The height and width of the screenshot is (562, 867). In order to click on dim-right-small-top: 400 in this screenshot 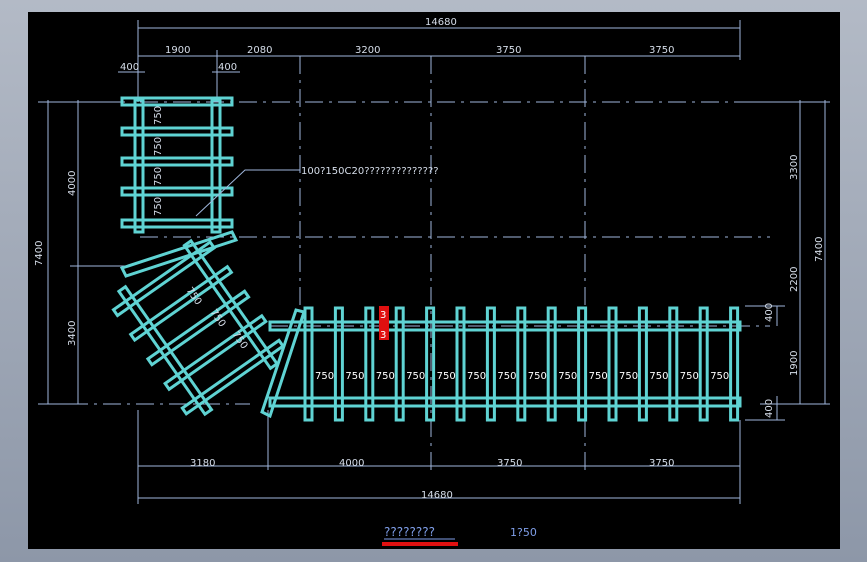, I will do `click(769, 312)`.